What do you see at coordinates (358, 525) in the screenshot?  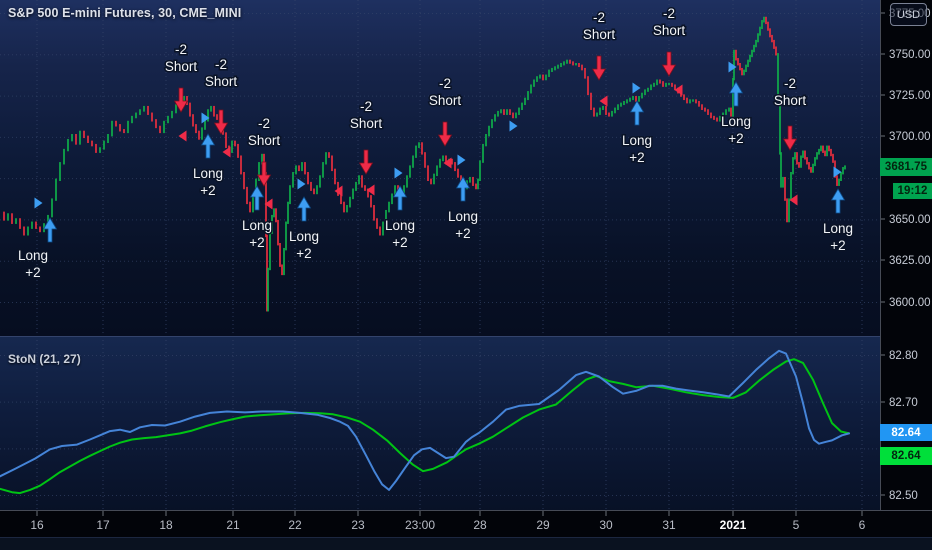 I see `time-tick-label: 23` at bounding box center [358, 525].